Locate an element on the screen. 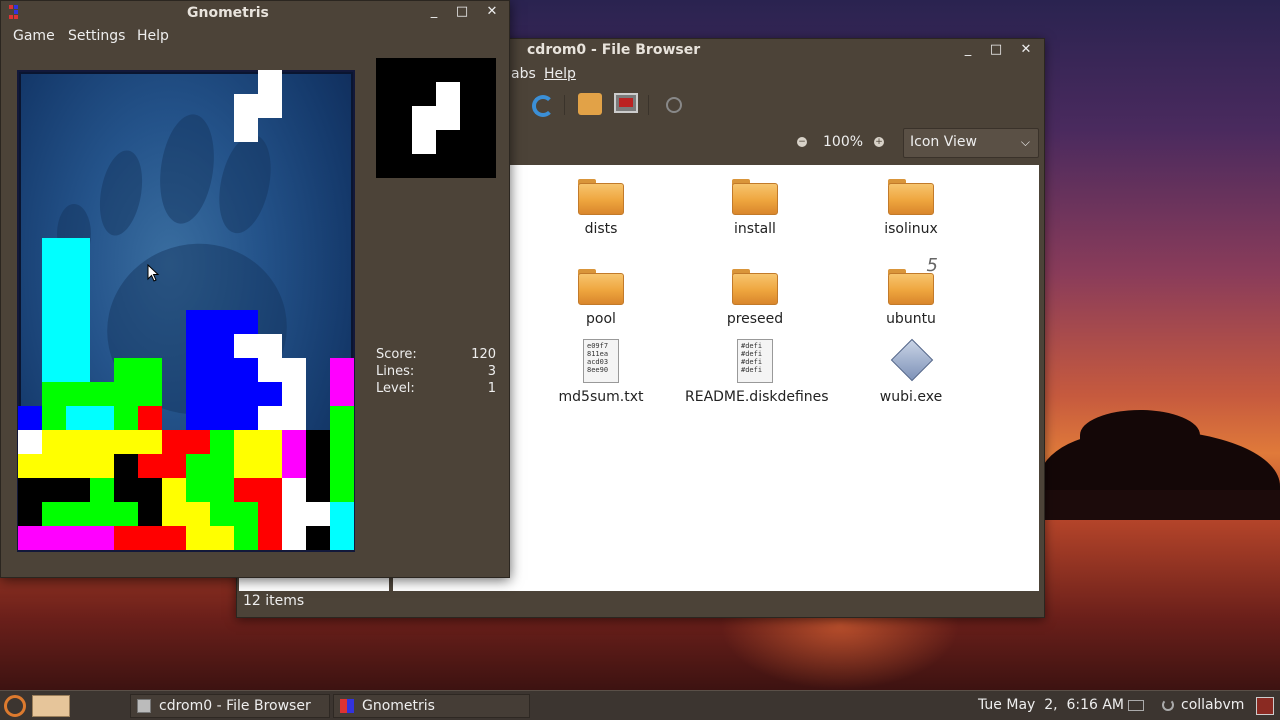 The height and width of the screenshot is (720, 1280). file-item-isolinux: isolinux is located at coordinates (911, 208).